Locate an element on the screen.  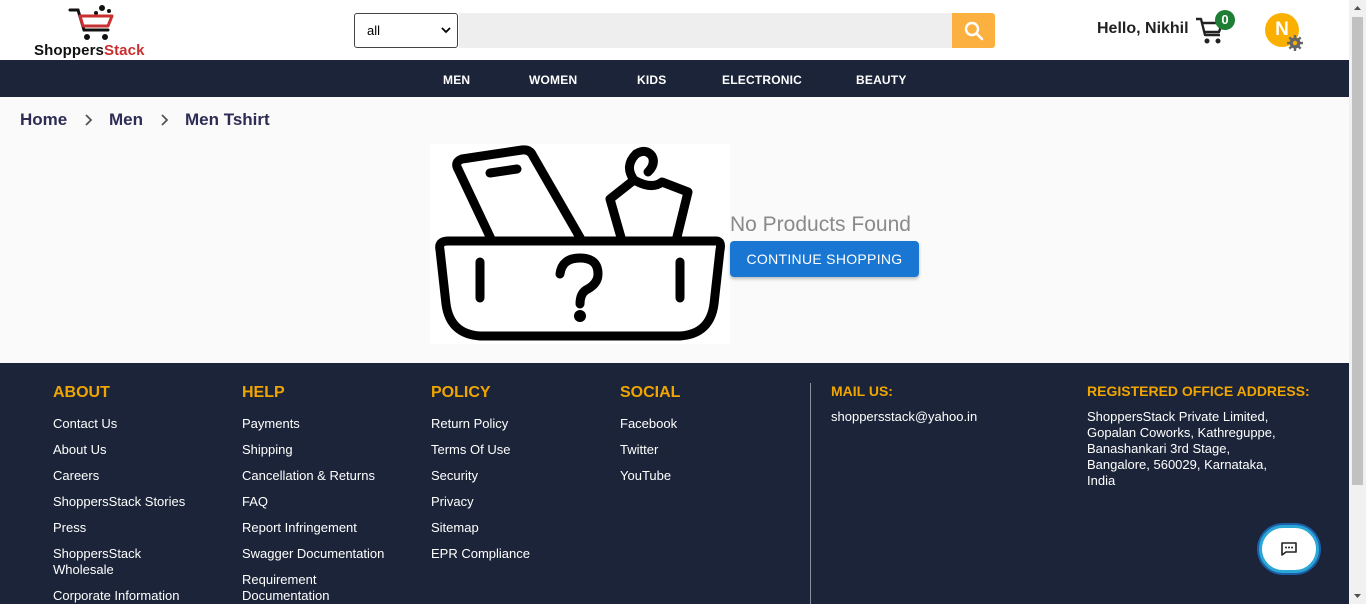
chevron-down-icon is located at coordinates (446, 30).